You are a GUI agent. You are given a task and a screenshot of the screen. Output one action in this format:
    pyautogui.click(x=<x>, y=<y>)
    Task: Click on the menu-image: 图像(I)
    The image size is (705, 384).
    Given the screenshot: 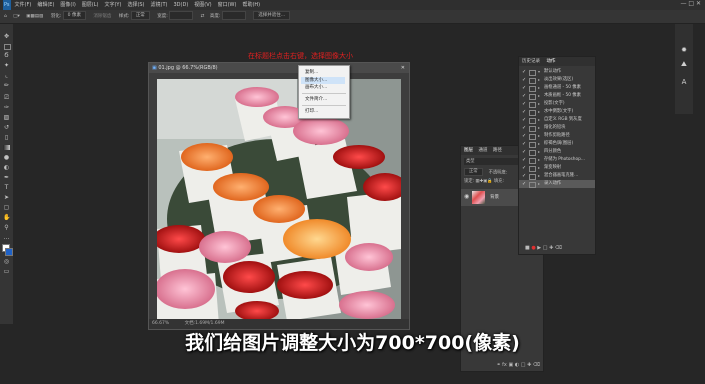 What is the action you would take?
    pyautogui.click(x=67, y=5)
    